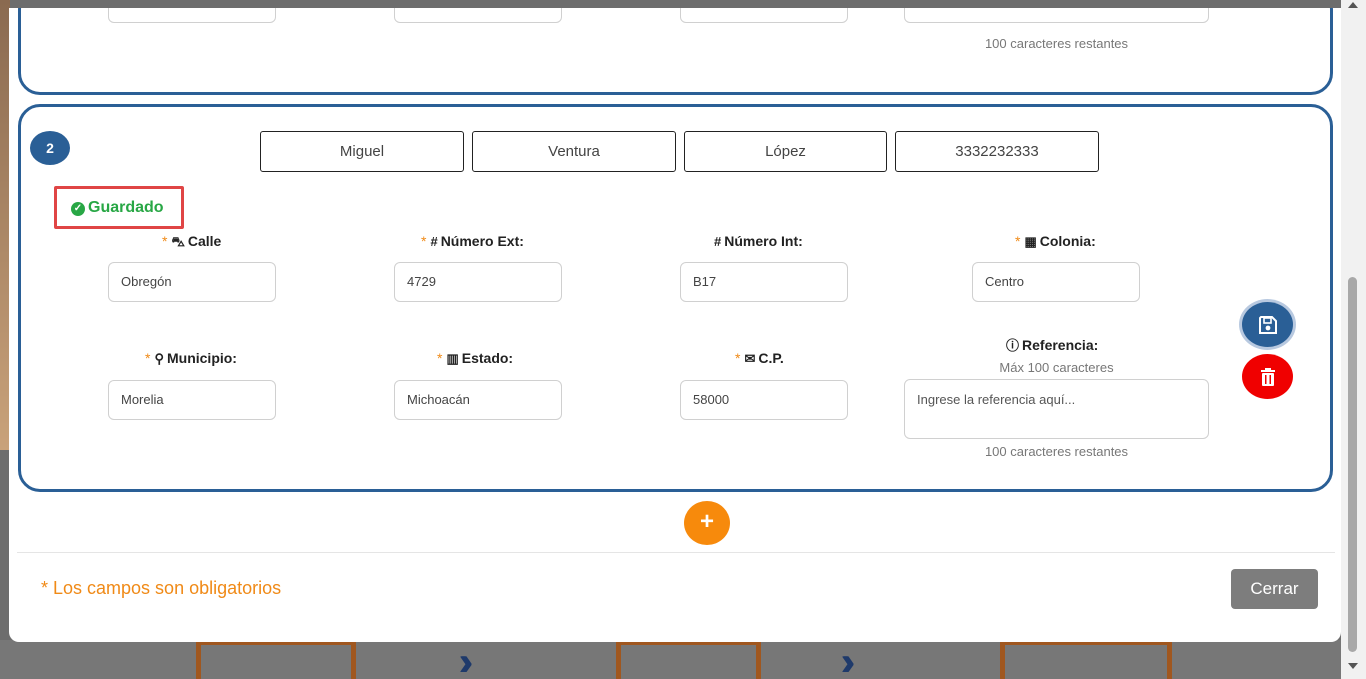  I want to click on saved-status-label: Guardado, so click(126, 207).